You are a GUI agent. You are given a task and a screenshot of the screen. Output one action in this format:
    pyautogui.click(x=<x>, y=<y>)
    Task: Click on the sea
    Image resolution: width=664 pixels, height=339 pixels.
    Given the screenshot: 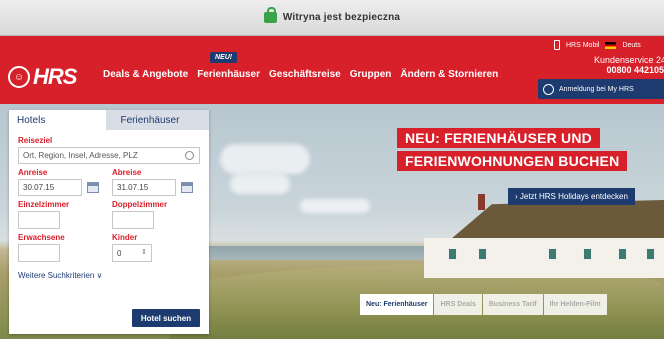 What is the action you would take?
    pyautogui.click(x=310, y=253)
    